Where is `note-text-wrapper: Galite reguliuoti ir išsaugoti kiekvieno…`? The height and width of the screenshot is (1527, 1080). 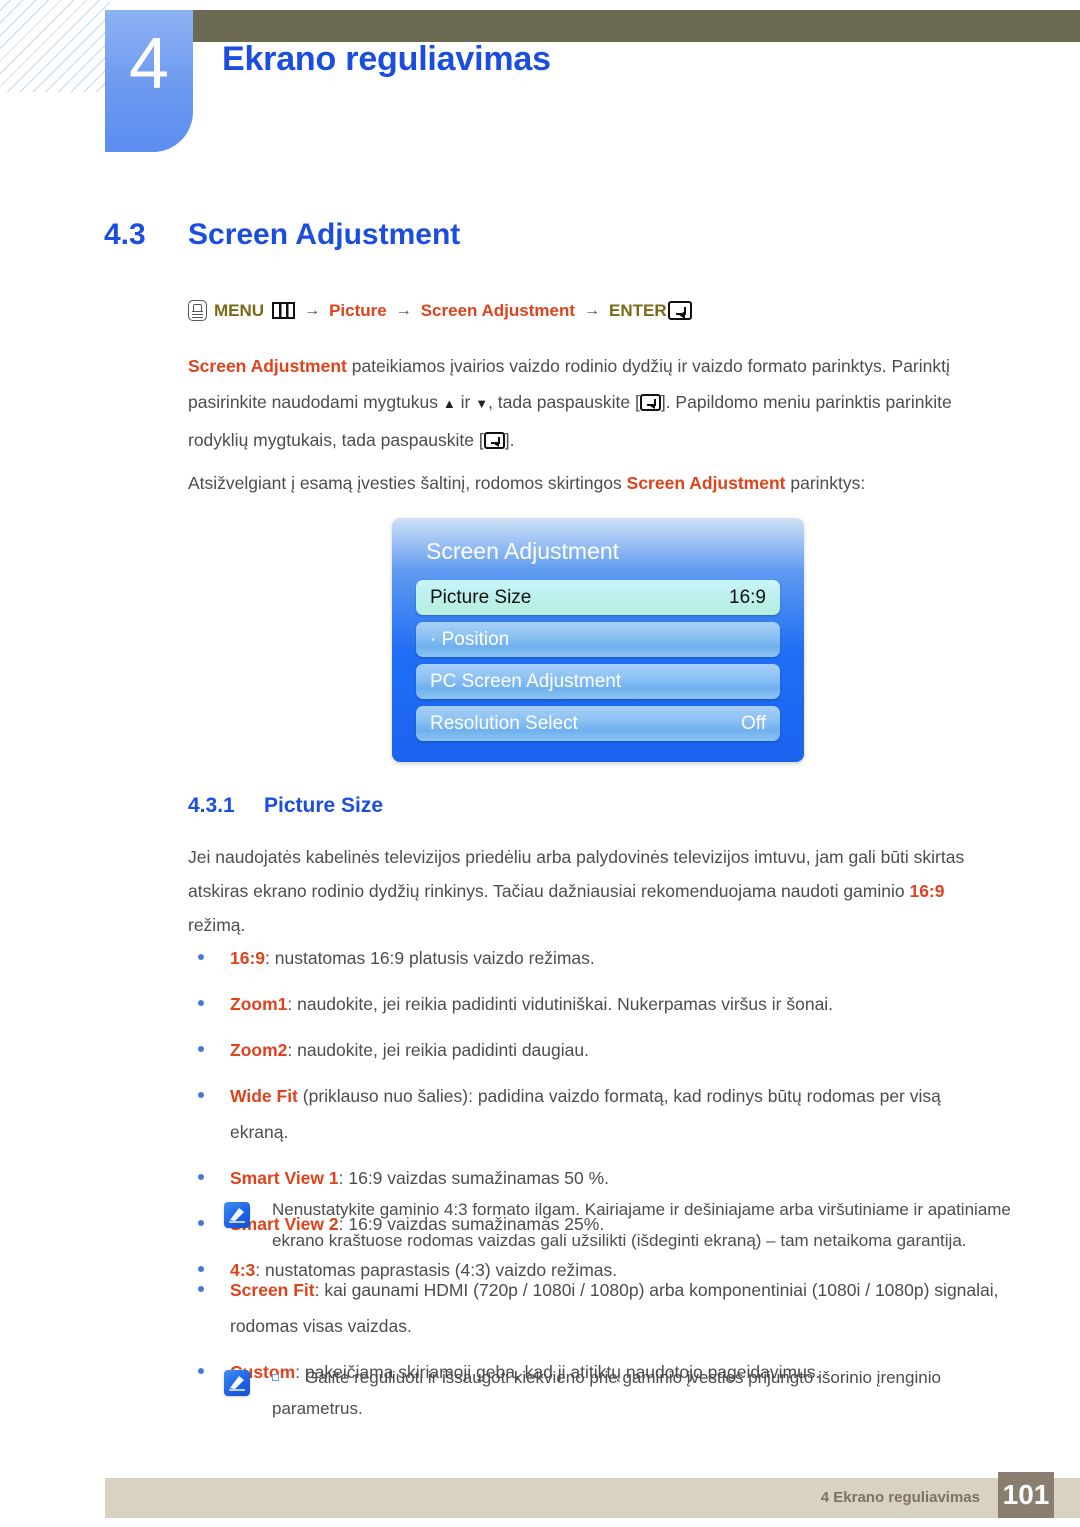 note-text-wrapper: Galite reguliuoti ir išsaugoti kiekvieno… is located at coordinates (643, 1393).